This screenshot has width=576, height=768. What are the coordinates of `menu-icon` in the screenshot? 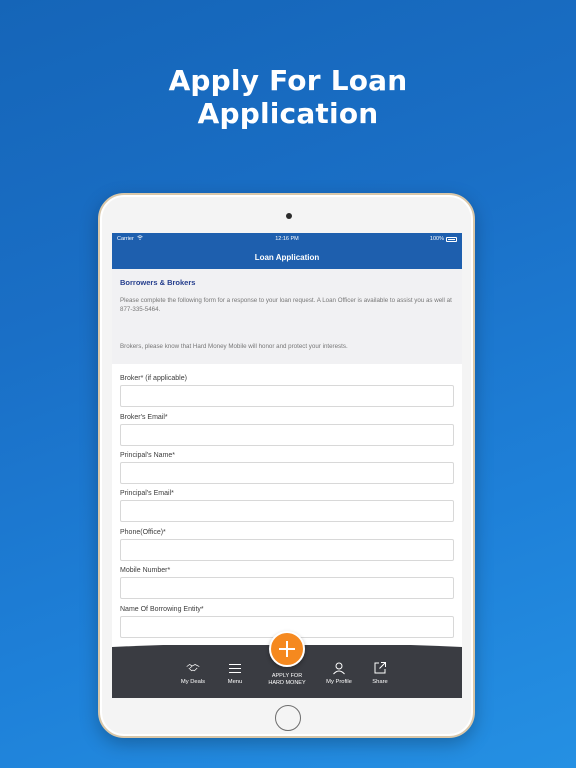 It's located at (235, 668).